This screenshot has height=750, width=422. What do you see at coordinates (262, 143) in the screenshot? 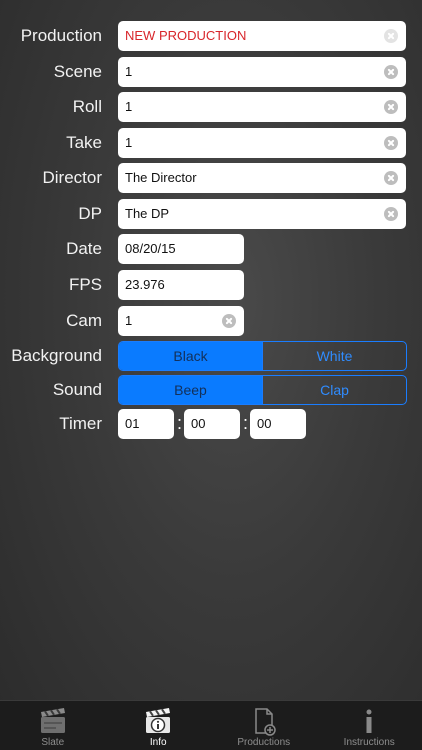
I see `take-field: 1` at bounding box center [262, 143].